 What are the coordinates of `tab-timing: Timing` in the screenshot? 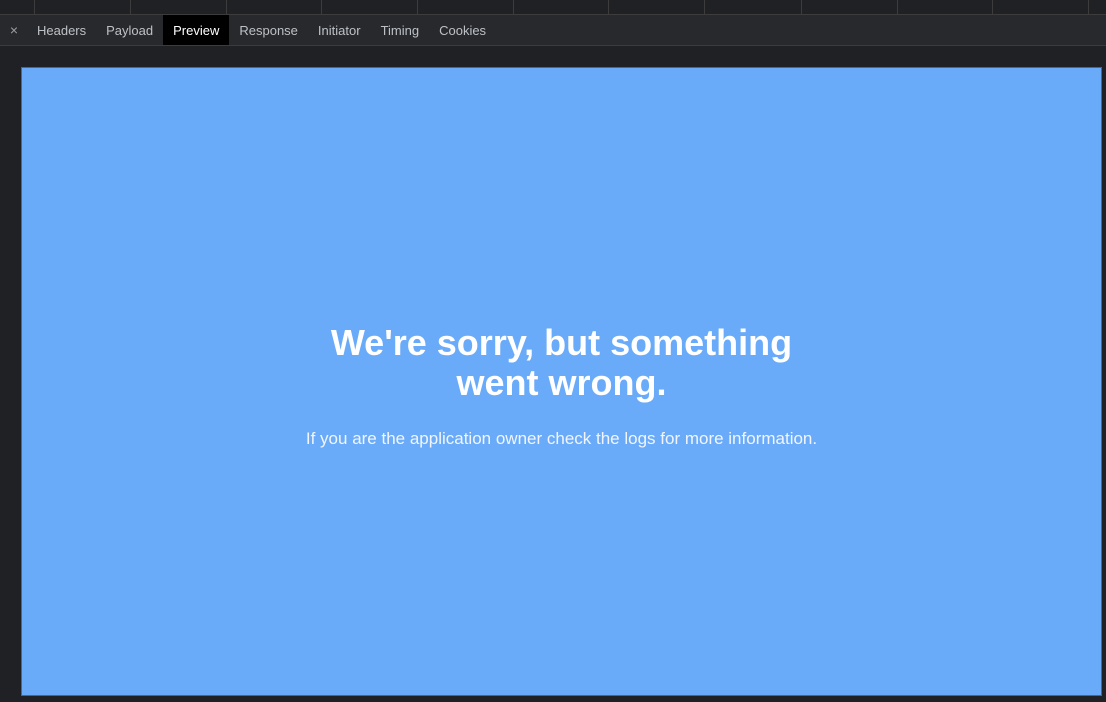 It's located at (400, 30).